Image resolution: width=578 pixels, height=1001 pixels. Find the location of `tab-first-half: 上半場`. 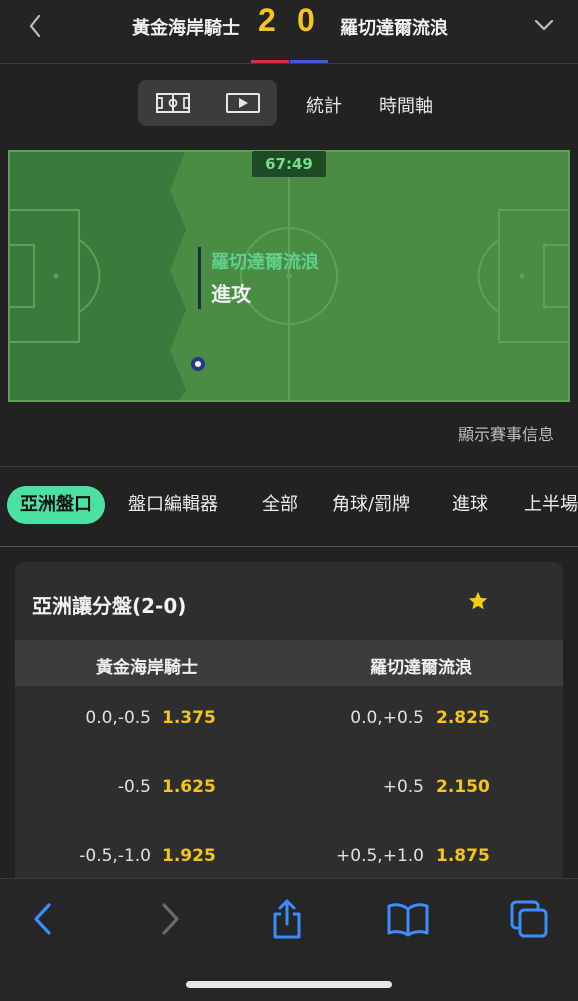

tab-first-half: 上半場 is located at coordinates (551, 505).